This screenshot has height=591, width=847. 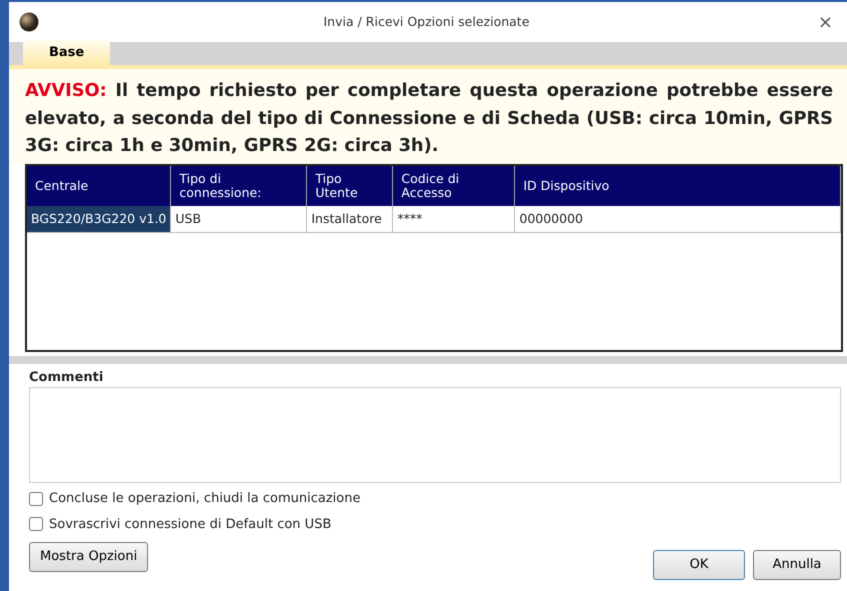 What do you see at coordinates (66, 377) in the screenshot?
I see `comments-label: Commenti` at bounding box center [66, 377].